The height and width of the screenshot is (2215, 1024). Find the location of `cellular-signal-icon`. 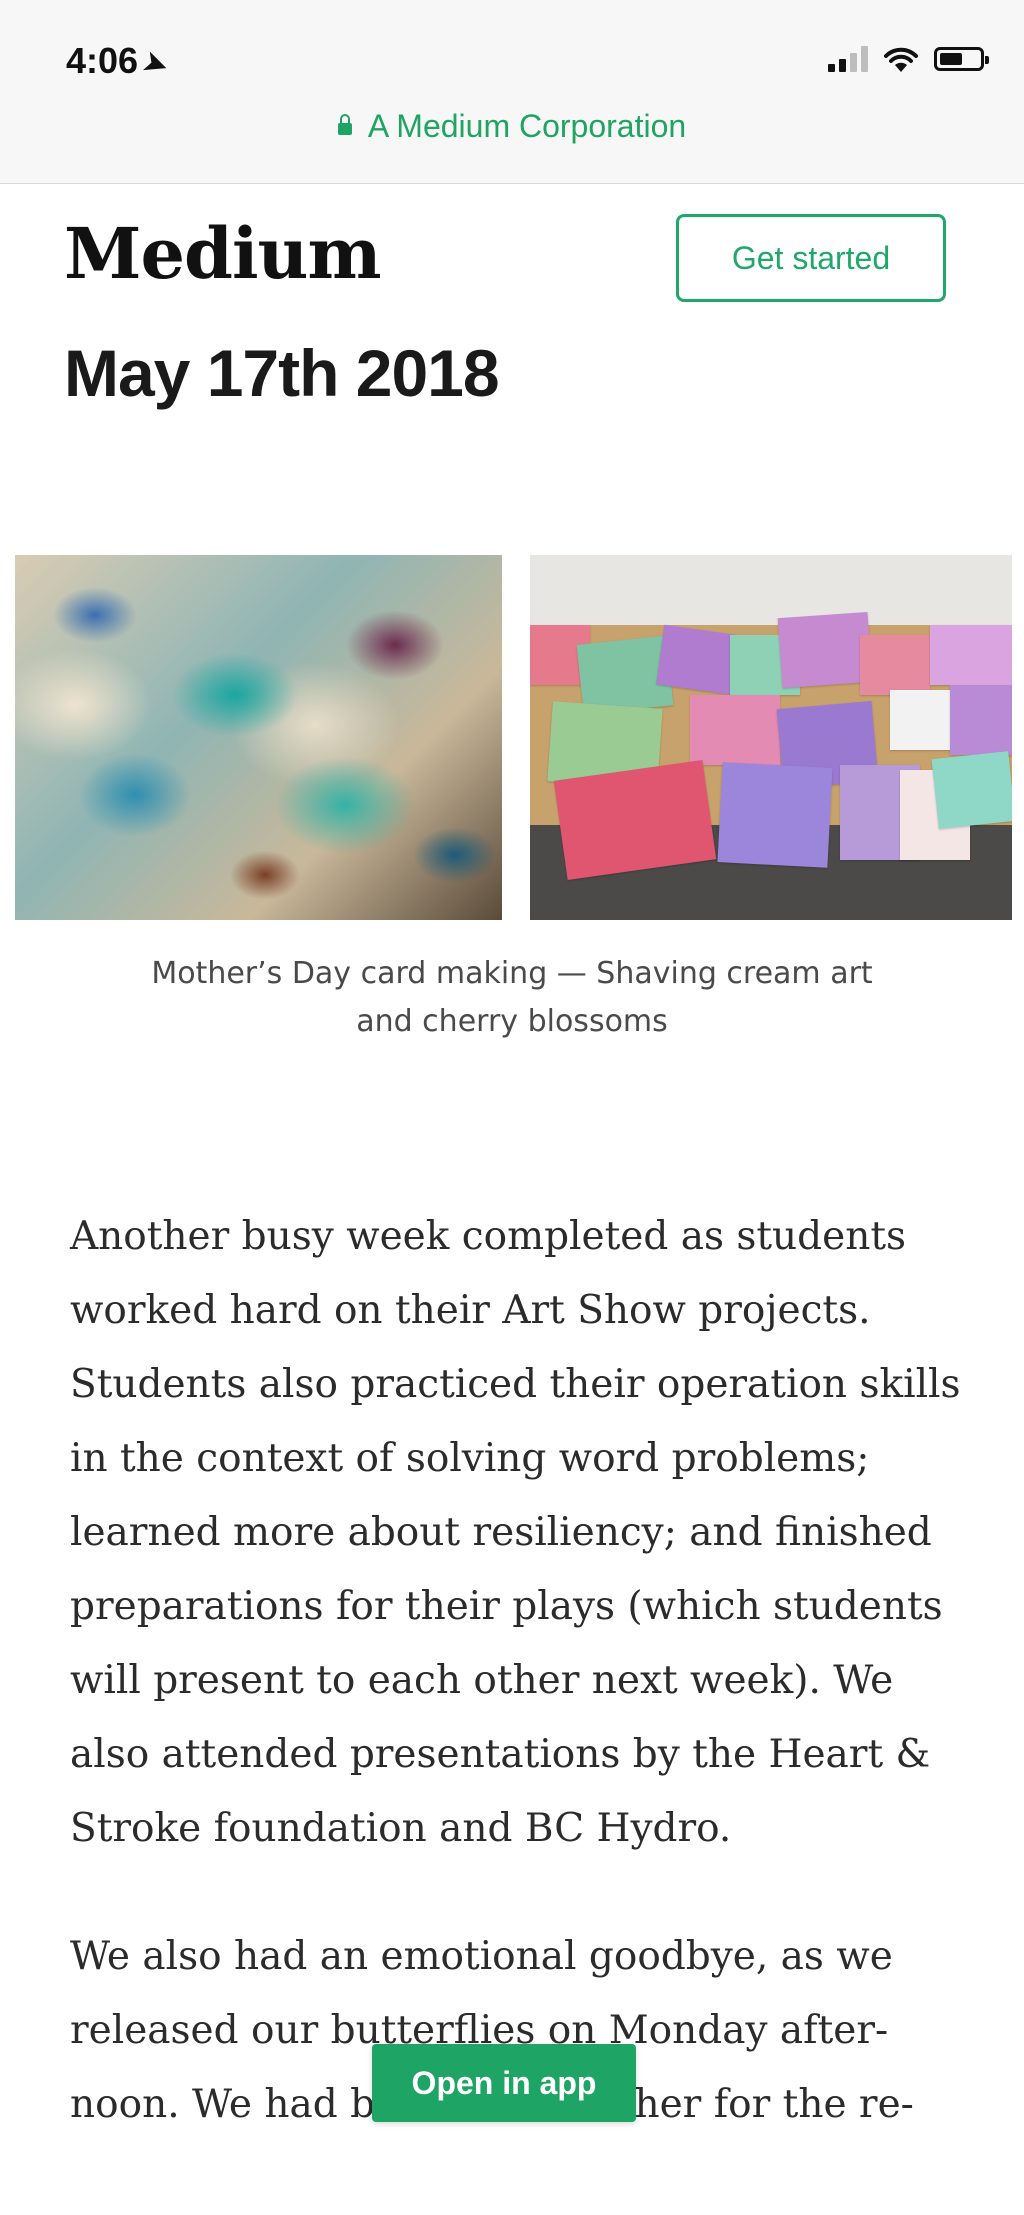

cellular-signal-icon is located at coordinates (848, 59).